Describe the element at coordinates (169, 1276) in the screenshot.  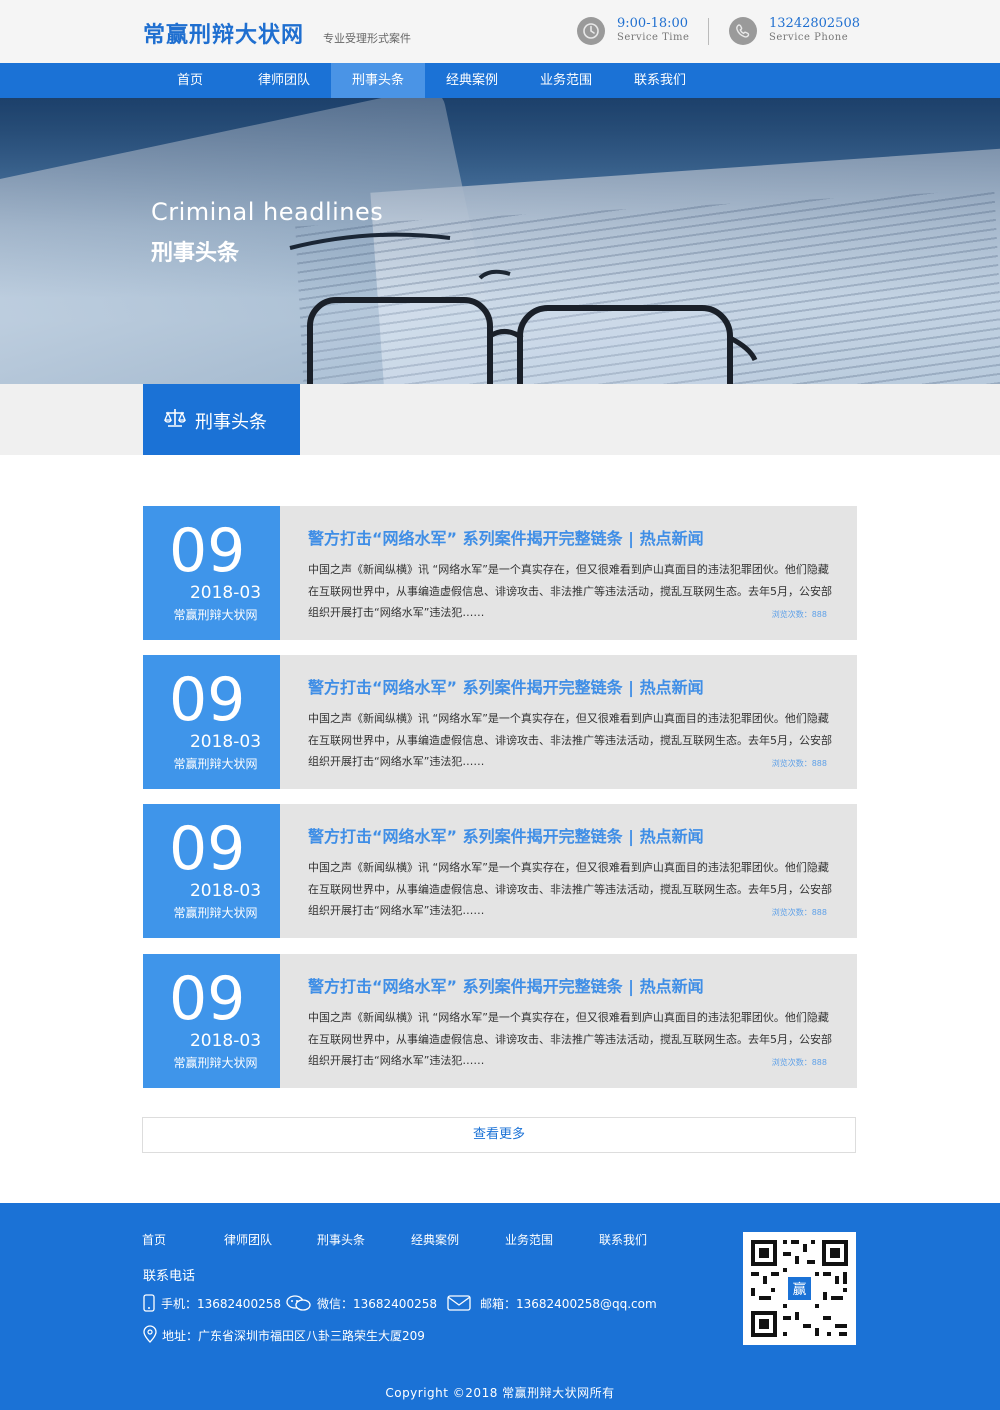
I see `contact-heading: 联系电话` at that location.